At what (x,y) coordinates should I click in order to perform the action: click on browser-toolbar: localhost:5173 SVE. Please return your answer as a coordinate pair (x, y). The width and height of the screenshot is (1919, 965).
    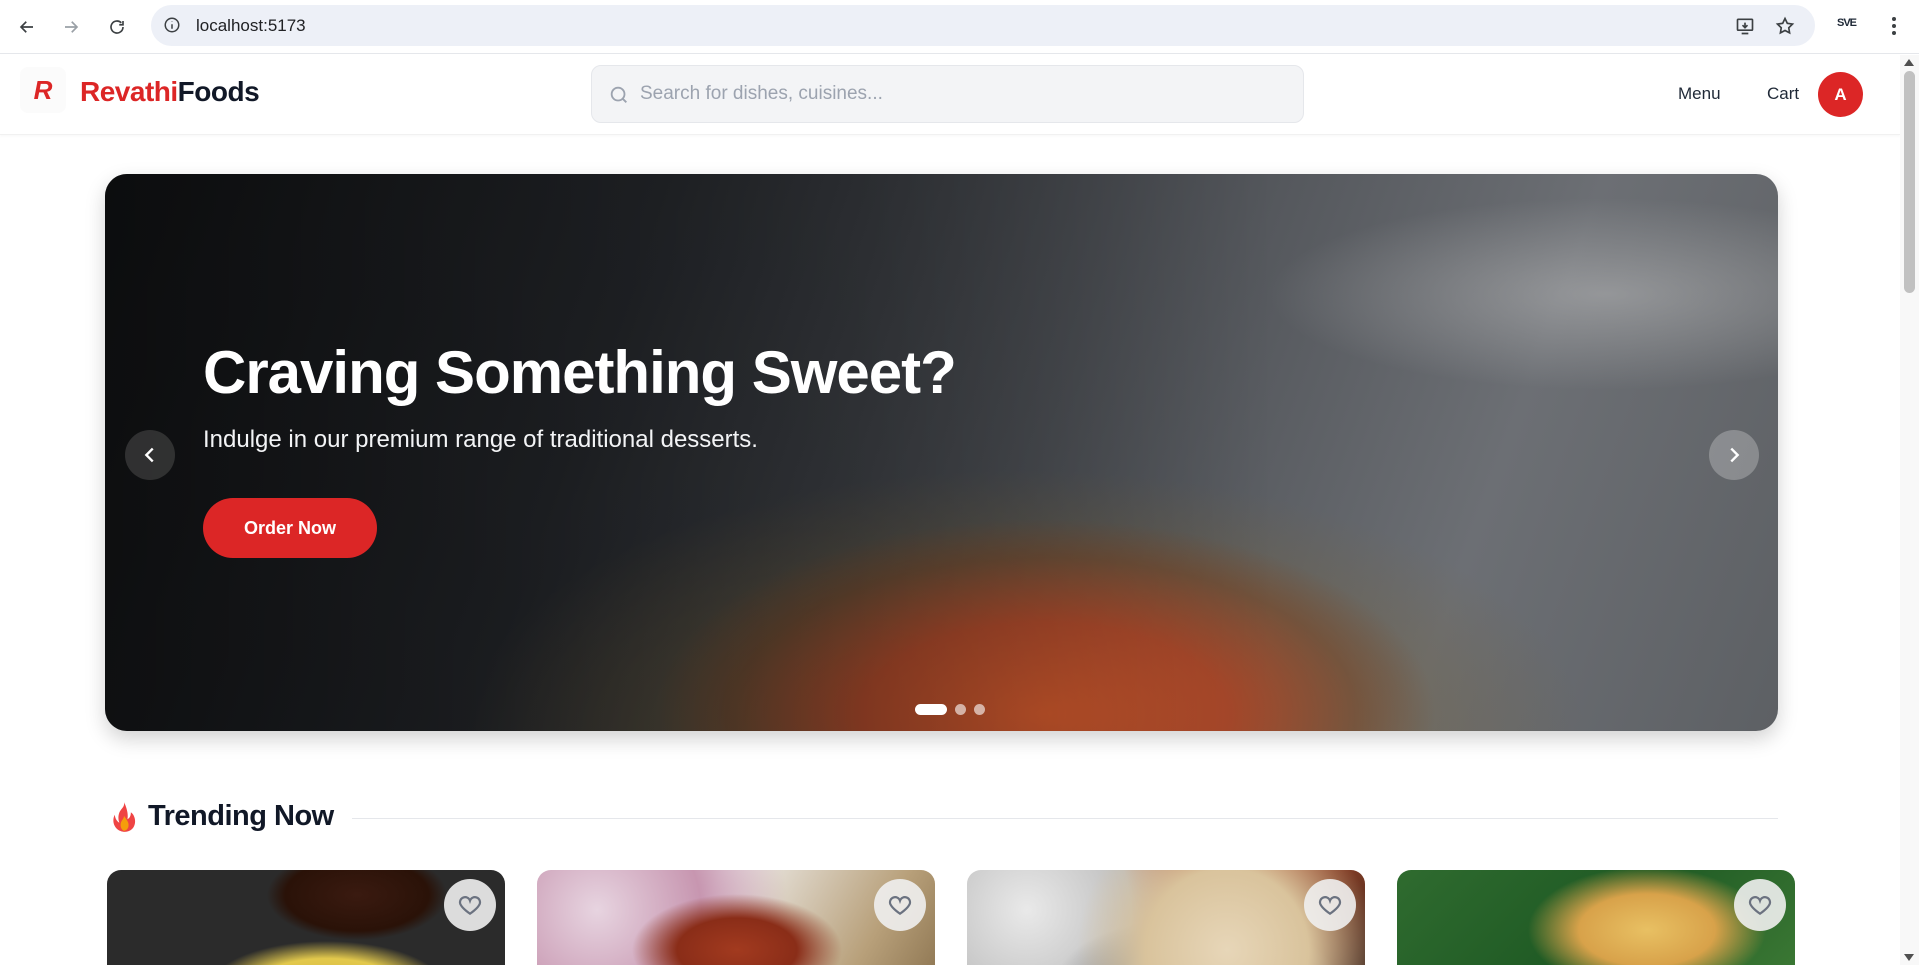
    Looking at the image, I should click on (959, 27).